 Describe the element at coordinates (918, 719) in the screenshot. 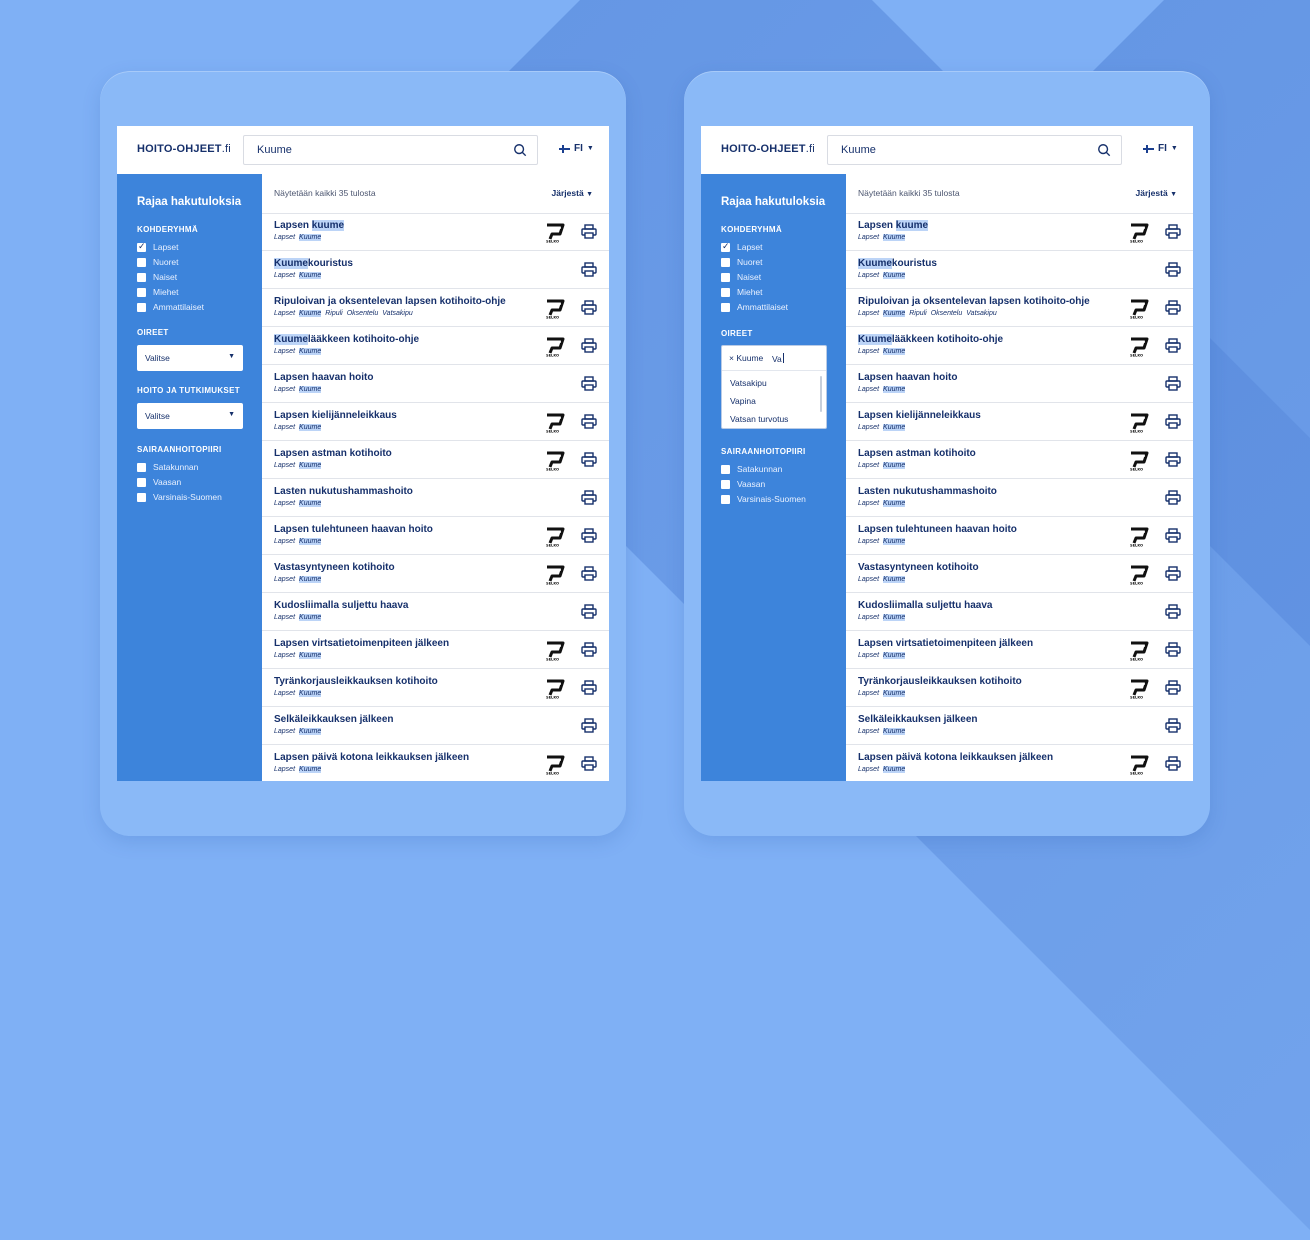

I see `result-title: Selkäleikkauksen jälkeen` at that location.